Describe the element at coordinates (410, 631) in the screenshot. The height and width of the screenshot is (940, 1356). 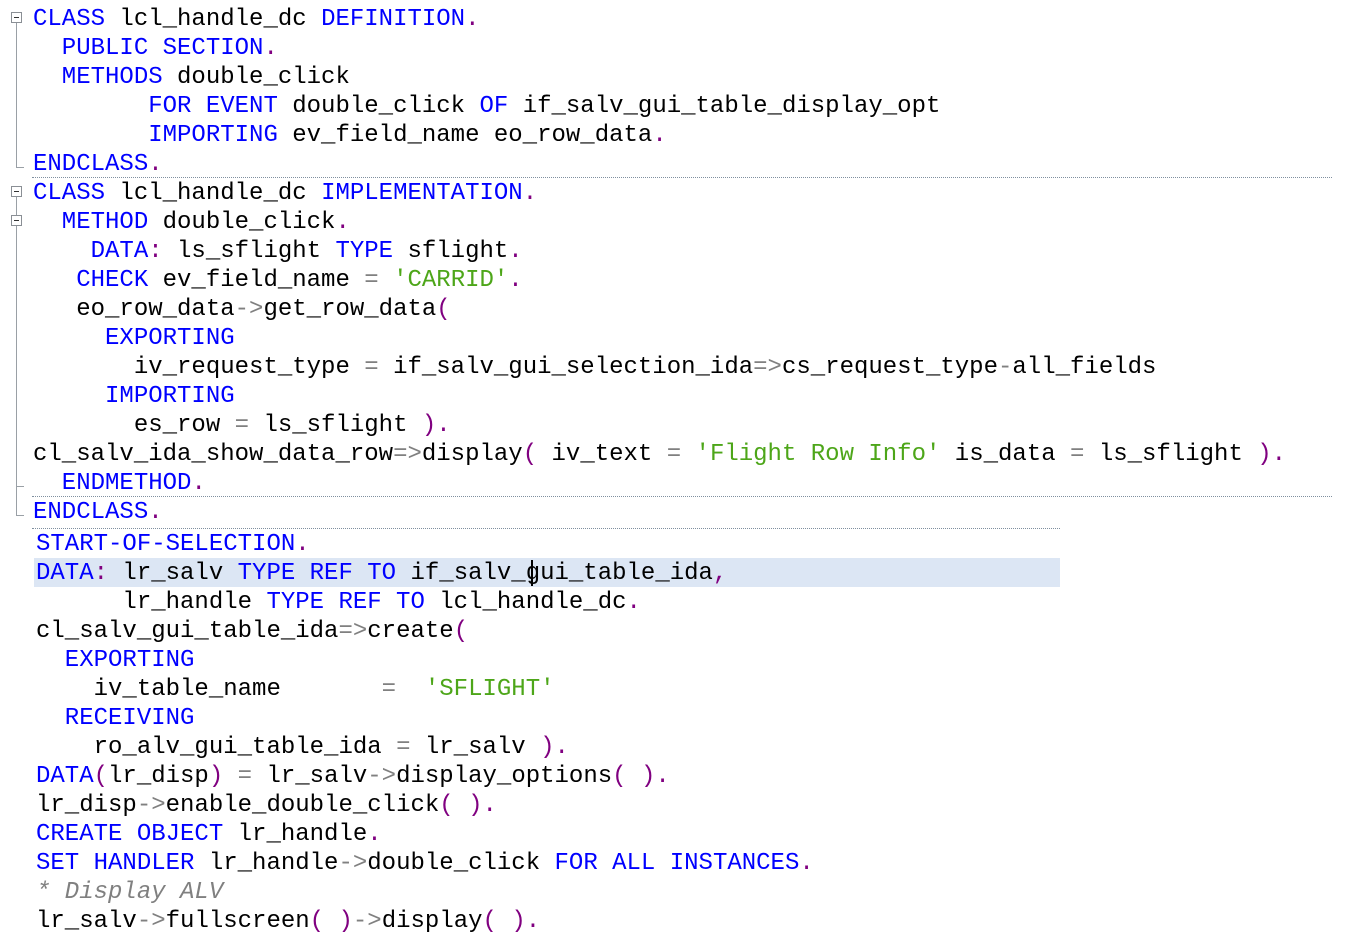
I see `code-token: create` at that location.